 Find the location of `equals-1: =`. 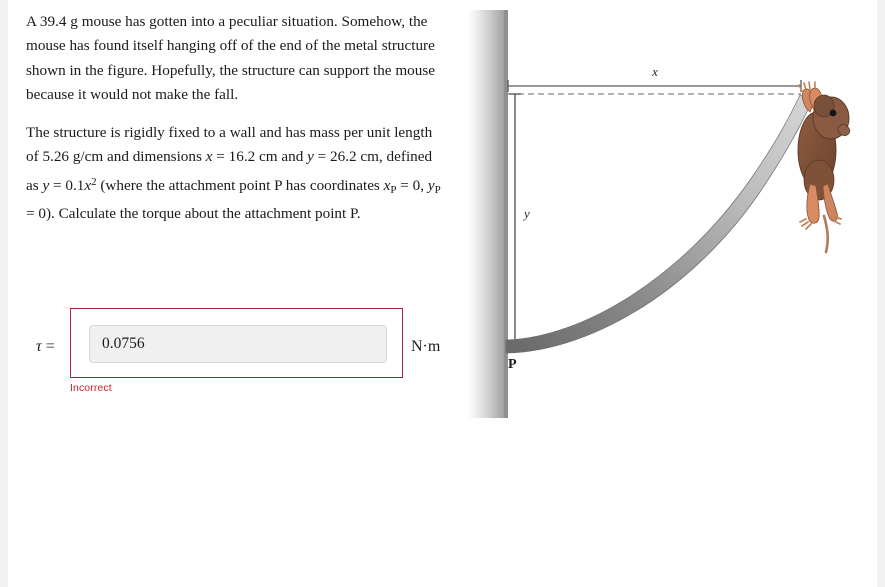

equals-1: = is located at coordinates (220, 157).